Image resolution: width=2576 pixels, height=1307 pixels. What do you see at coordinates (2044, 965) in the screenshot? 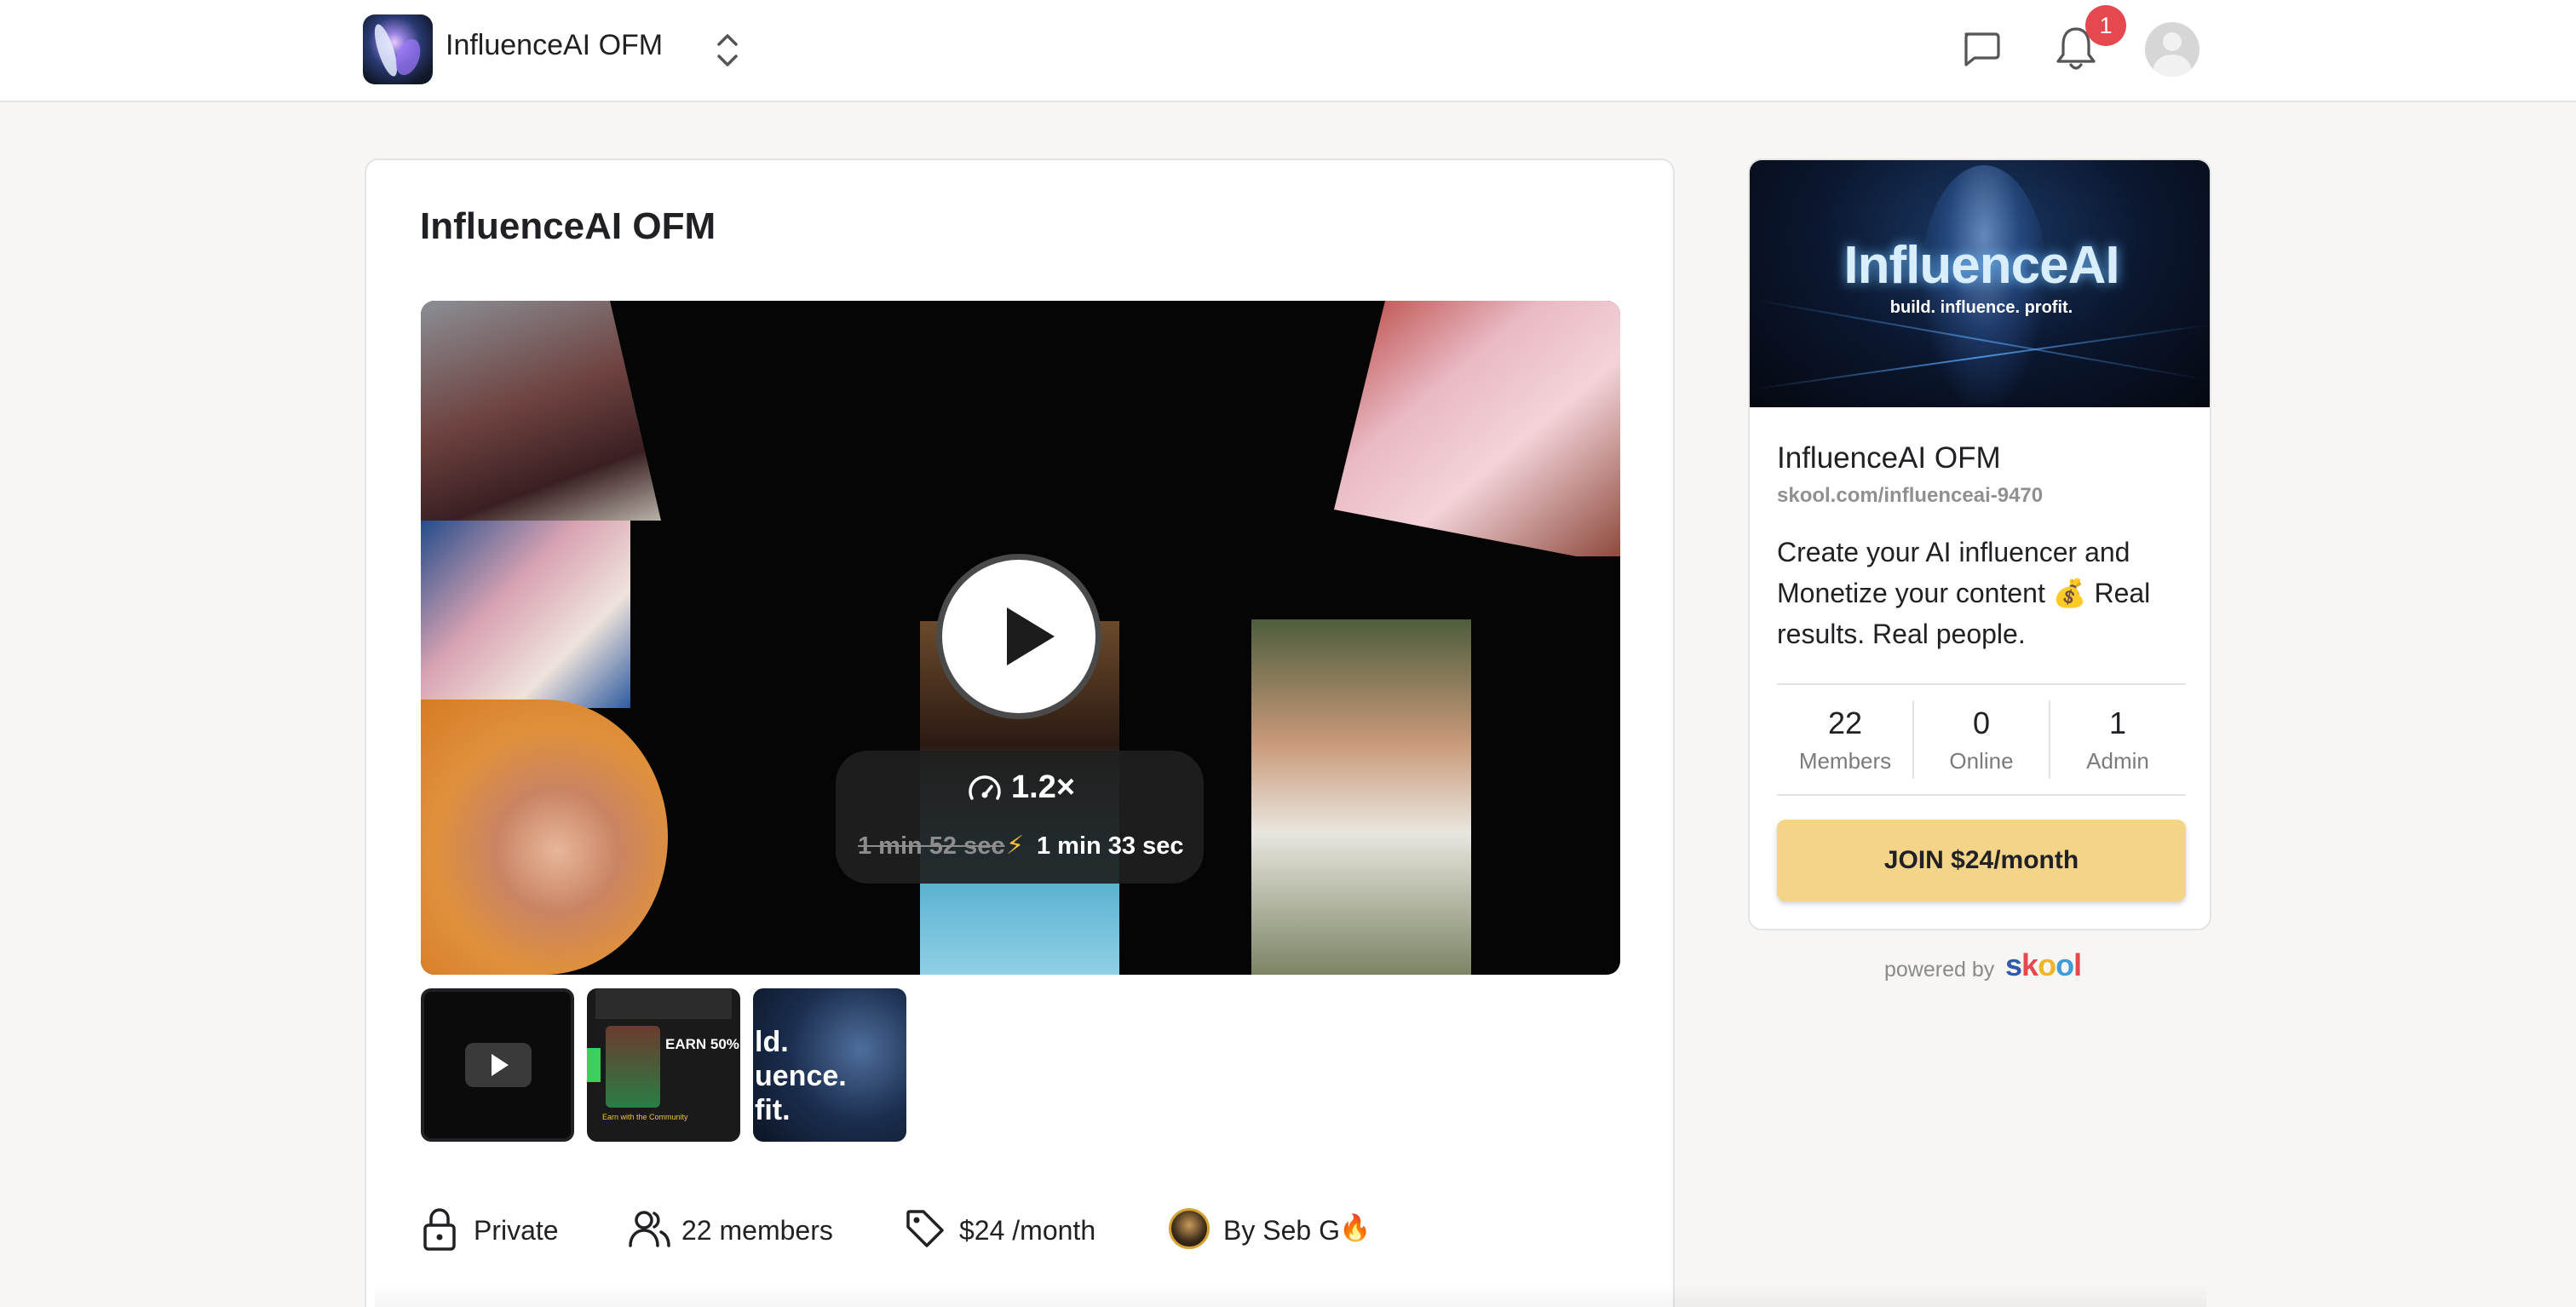
I see `skool-logo: skool` at bounding box center [2044, 965].